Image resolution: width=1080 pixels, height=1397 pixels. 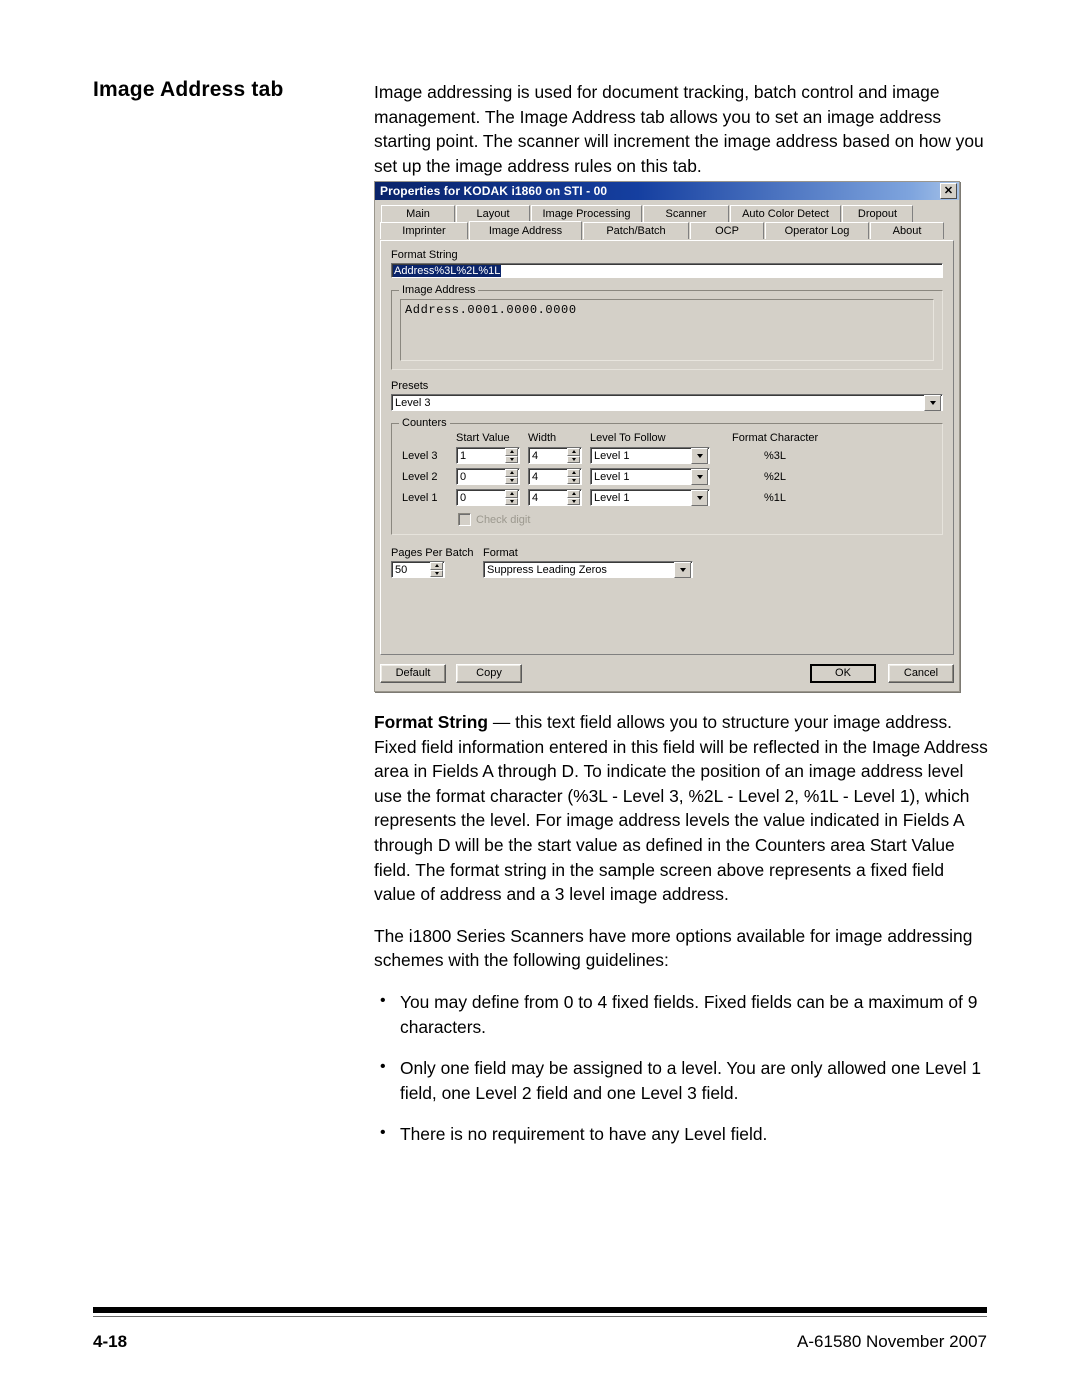 I want to click on footer-divider, so click(x=540, y=1312).